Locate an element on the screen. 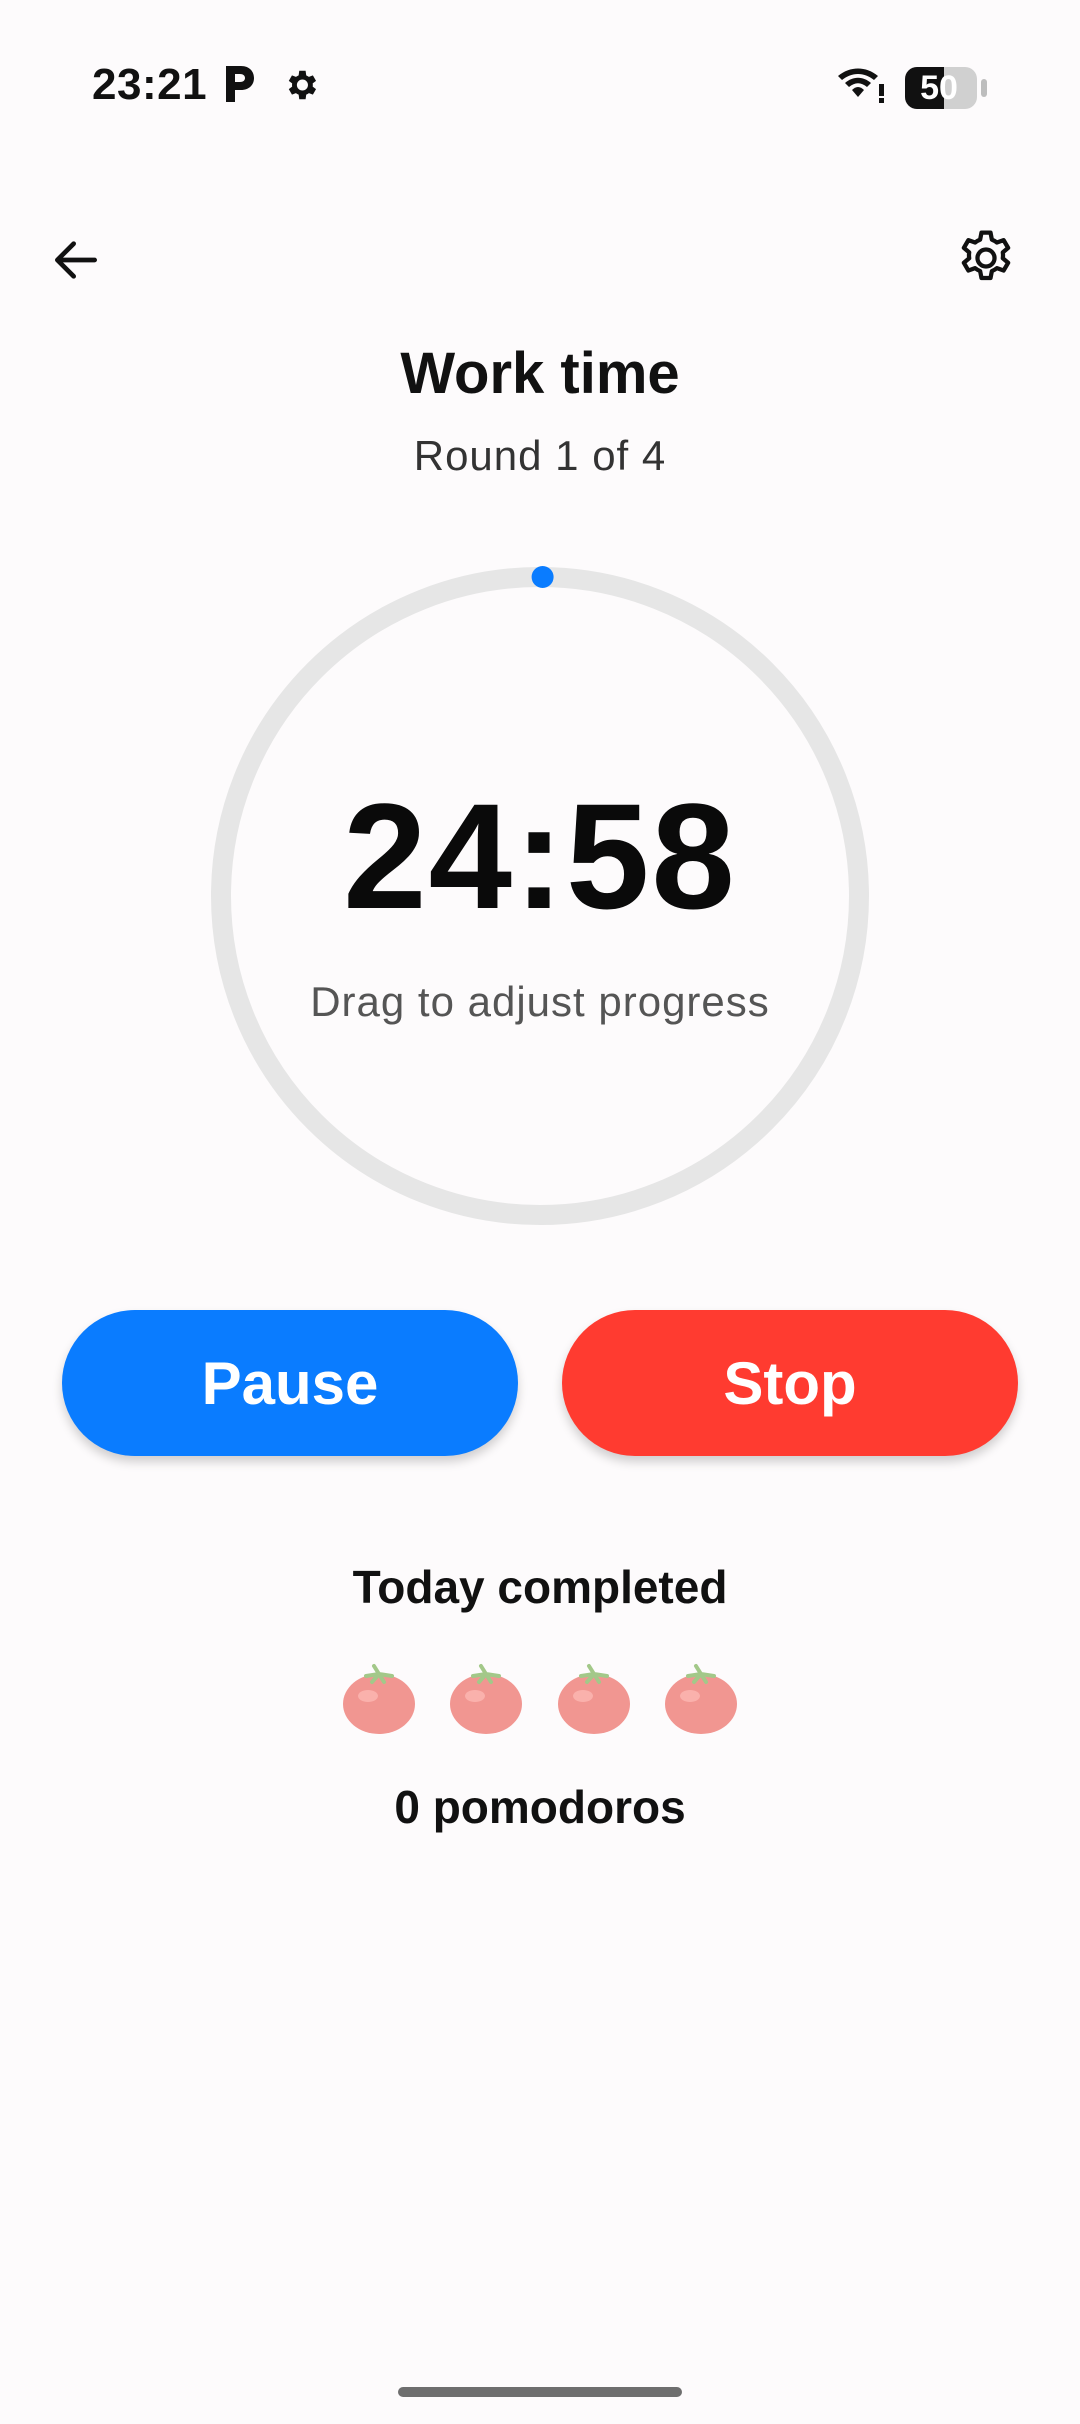 This screenshot has width=1080, height=2424. progress-handle is located at coordinates (542, 577).